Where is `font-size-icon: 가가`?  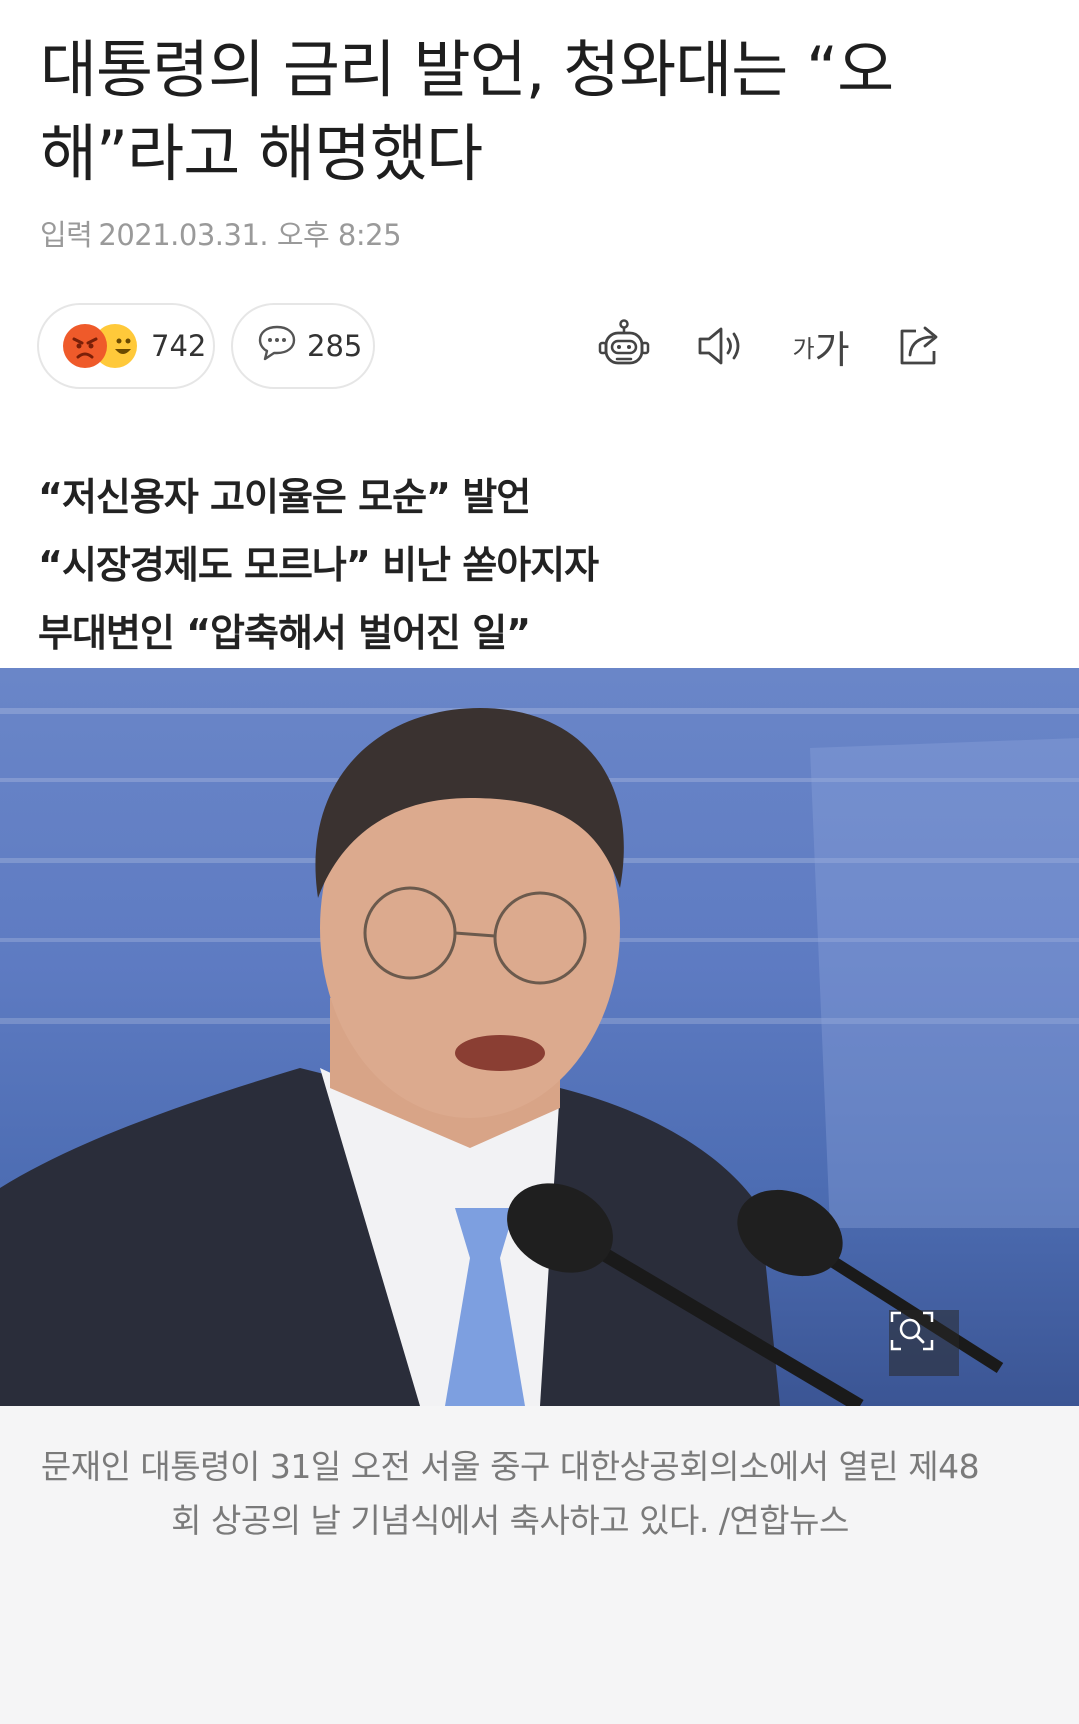 font-size-icon: 가가 is located at coordinates (821, 346).